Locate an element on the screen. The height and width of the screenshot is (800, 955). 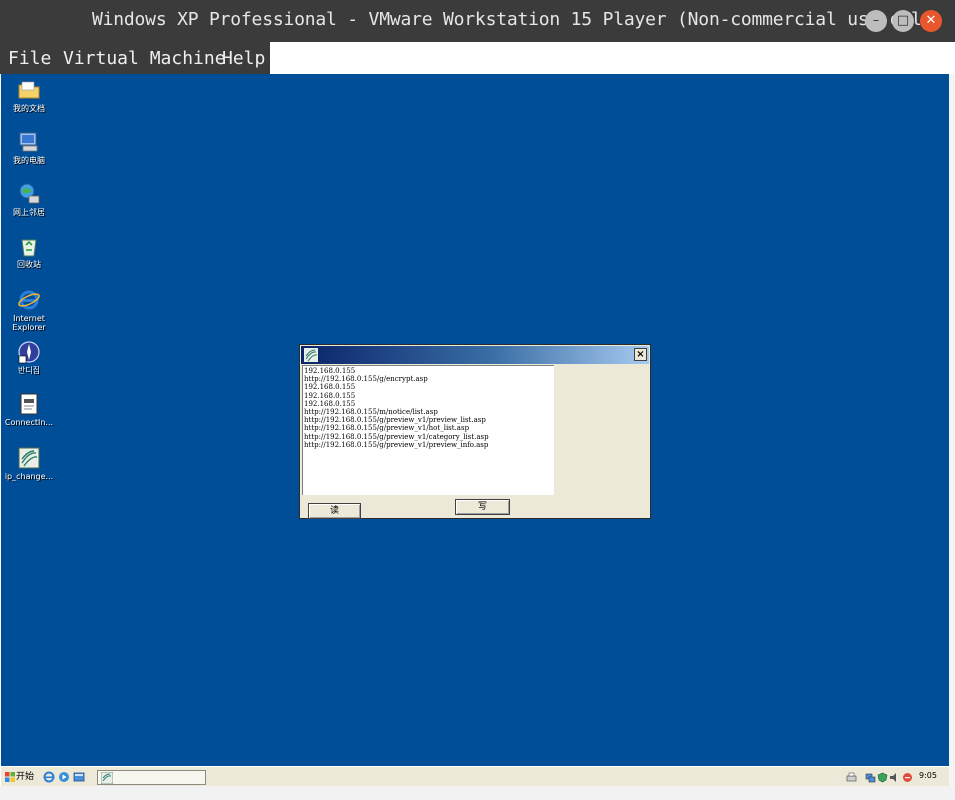
desktop-icon-label: 网上邻居 is located at coordinates (29, 212).